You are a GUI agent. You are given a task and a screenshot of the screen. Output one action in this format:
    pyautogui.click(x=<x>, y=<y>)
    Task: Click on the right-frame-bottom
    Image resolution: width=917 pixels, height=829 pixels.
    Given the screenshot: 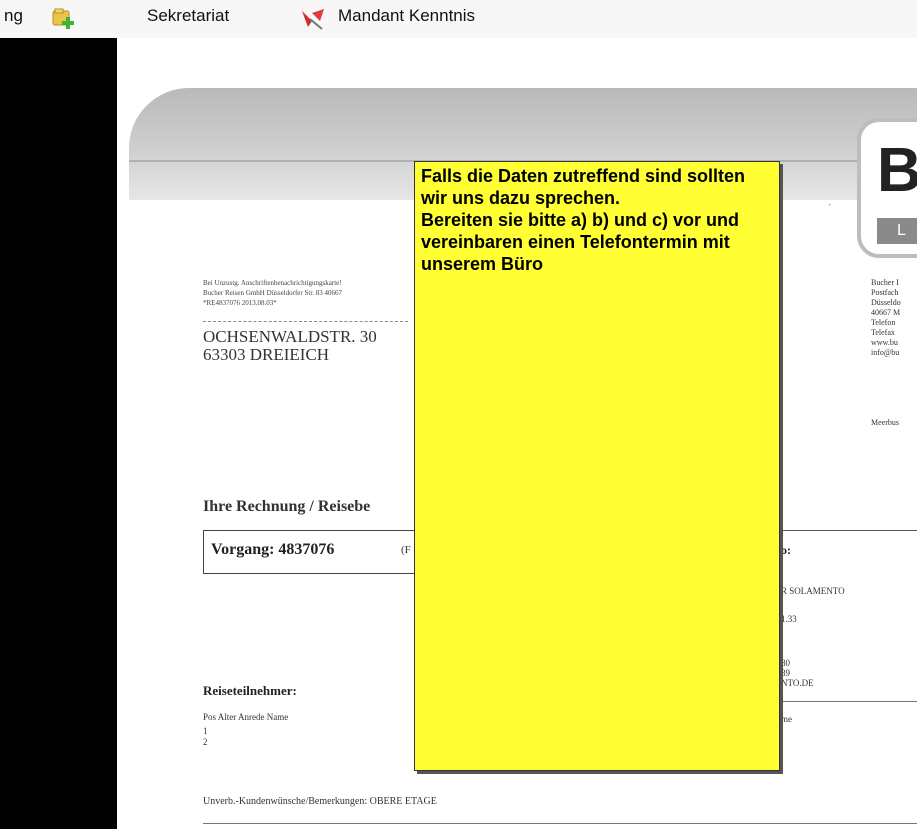 What is the action you would take?
    pyautogui.click(x=849, y=701)
    